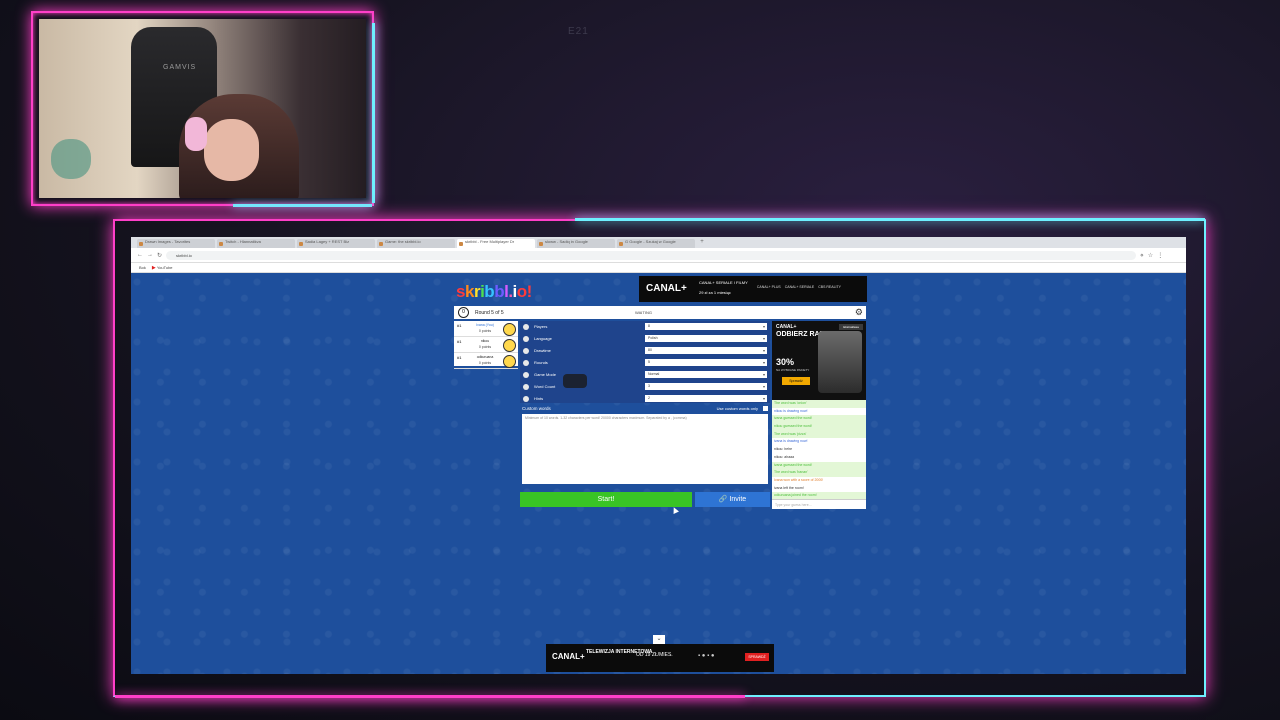 The height and width of the screenshot is (720, 1280). What do you see at coordinates (723, 282) in the screenshot?
I see `ad-tagline: CANAL+ SERIALE I FILMY` at bounding box center [723, 282].